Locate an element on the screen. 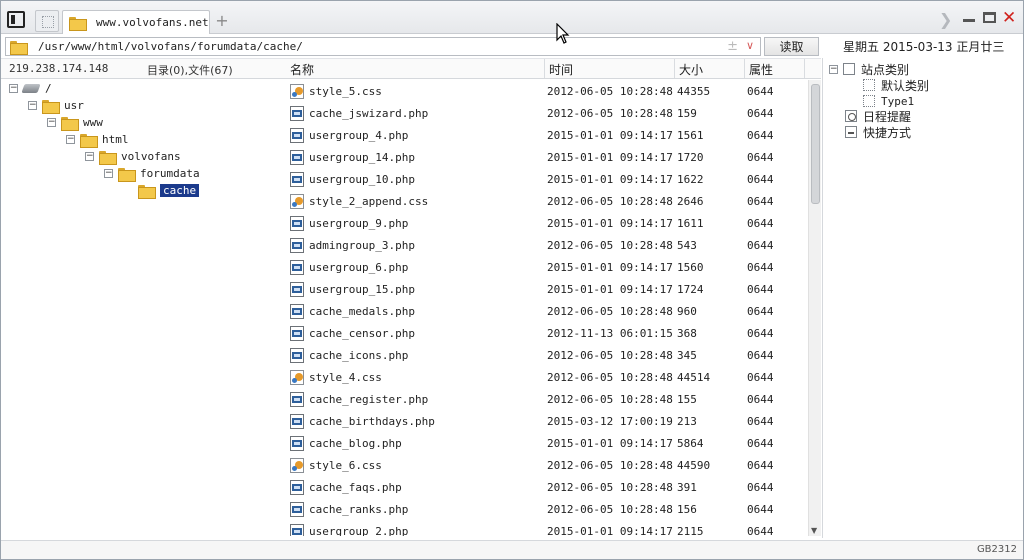  tree-node-volvofans: − volvofans is located at coordinates (133, 156).